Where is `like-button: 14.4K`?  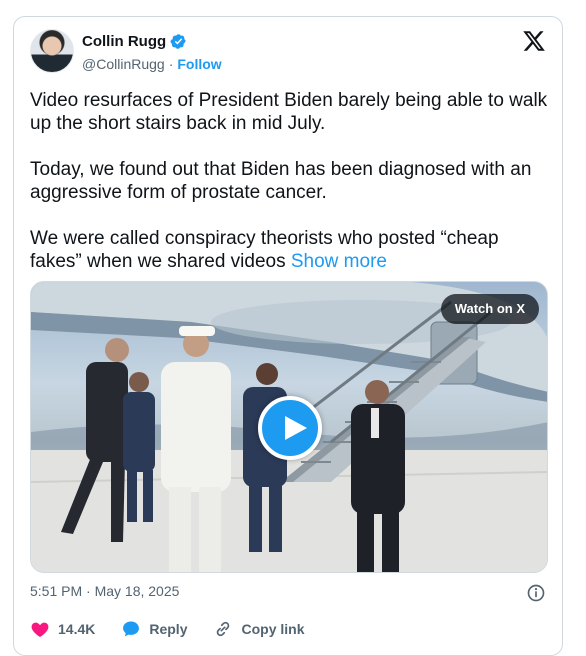
like-button: 14.4K is located at coordinates (62, 629).